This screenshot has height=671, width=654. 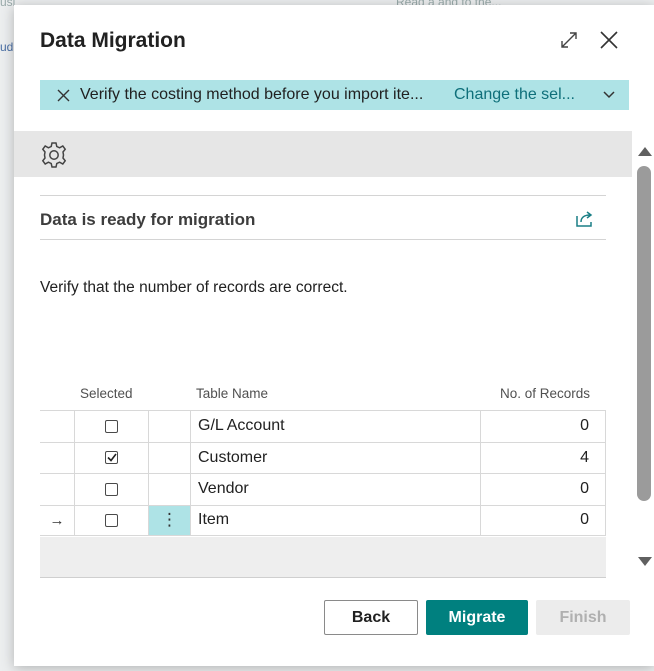 I want to click on table-row: Customer 4, so click(x=323, y=457).